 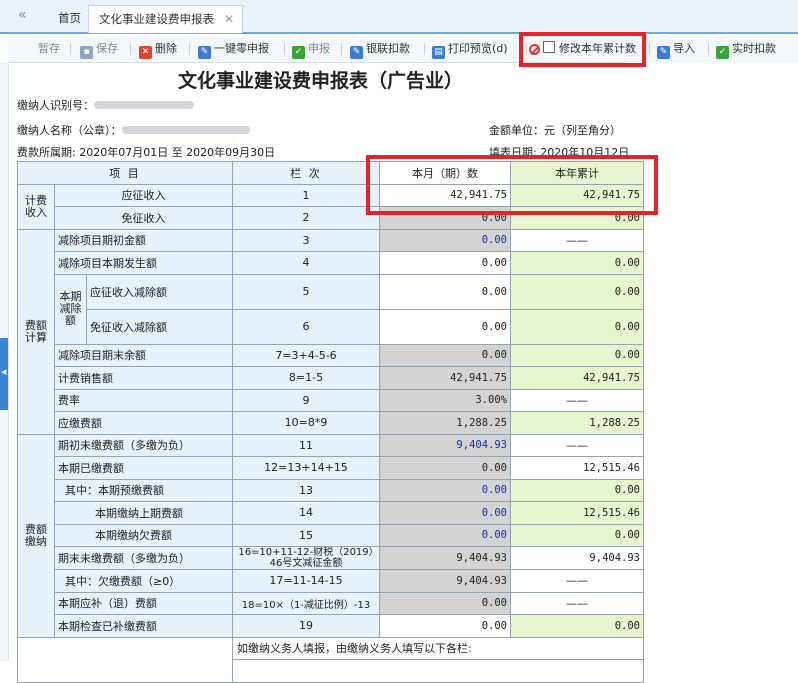 I want to click on row1-current: 42,941.75, so click(x=445, y=195).